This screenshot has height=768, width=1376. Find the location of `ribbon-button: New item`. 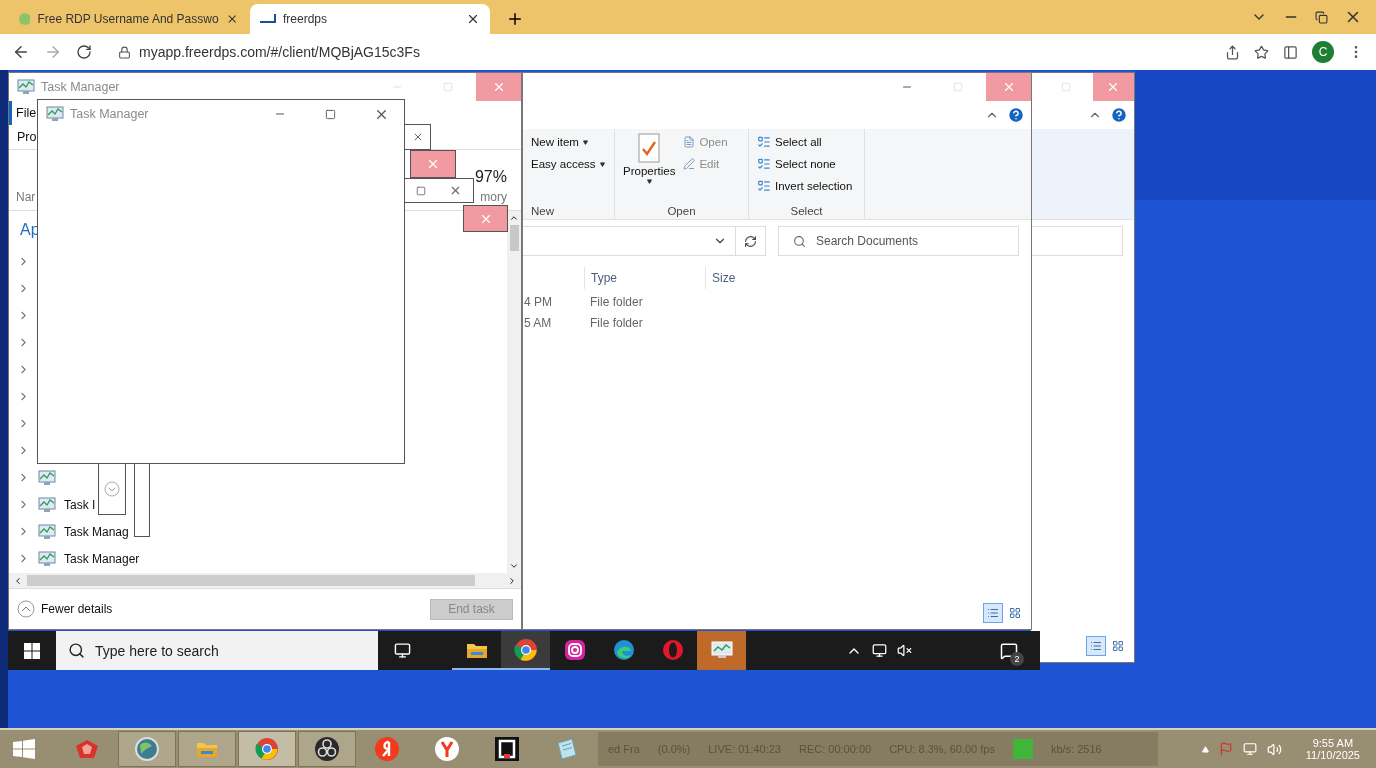

ribbon-button: New item is located at coordinates (568, 142).